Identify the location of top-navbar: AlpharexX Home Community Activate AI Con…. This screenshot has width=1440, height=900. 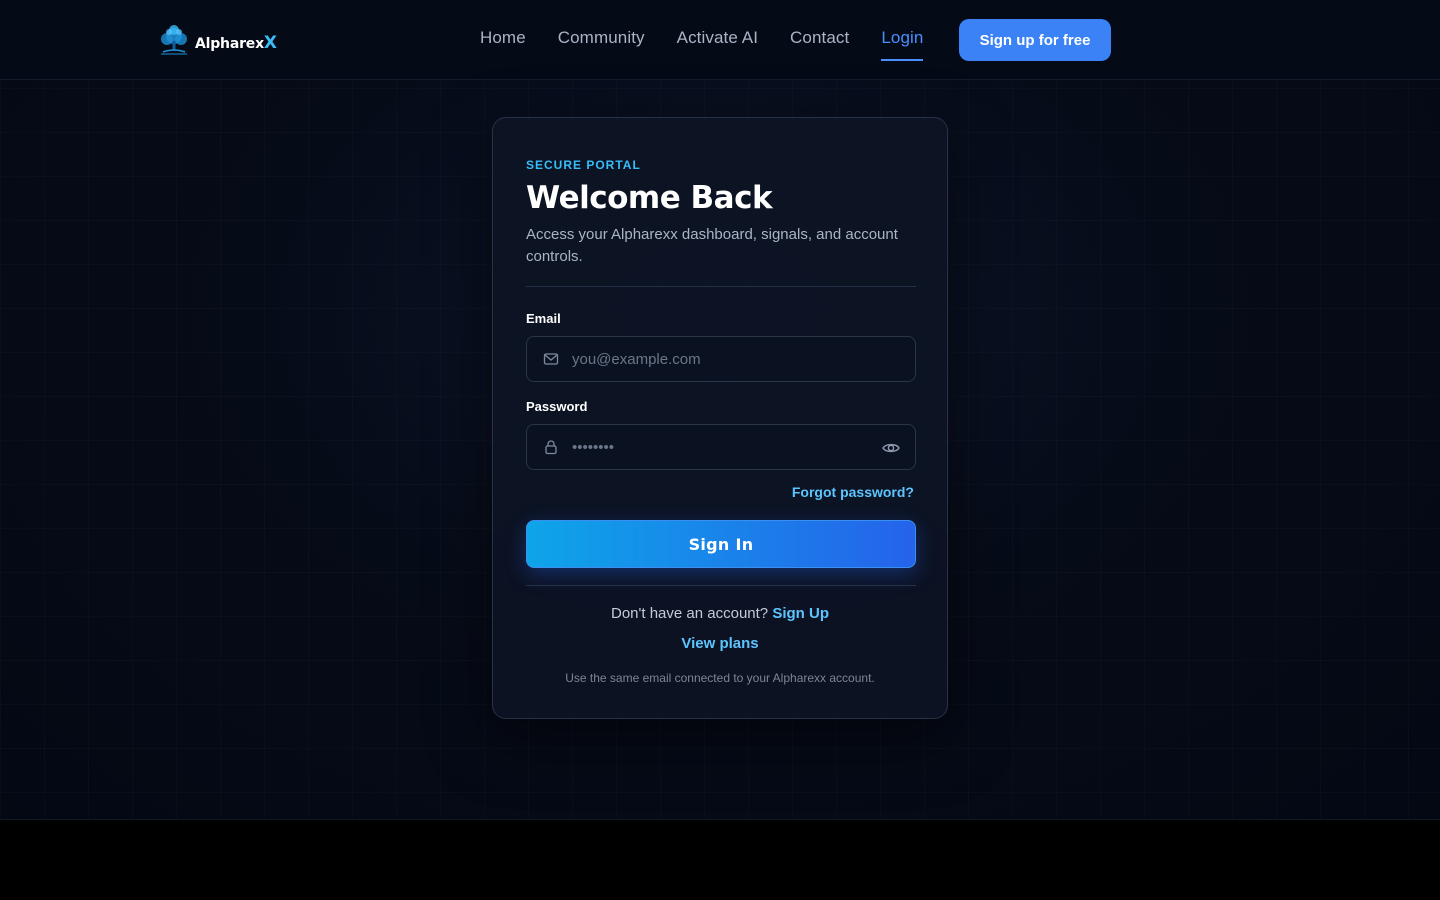
(720, 40).